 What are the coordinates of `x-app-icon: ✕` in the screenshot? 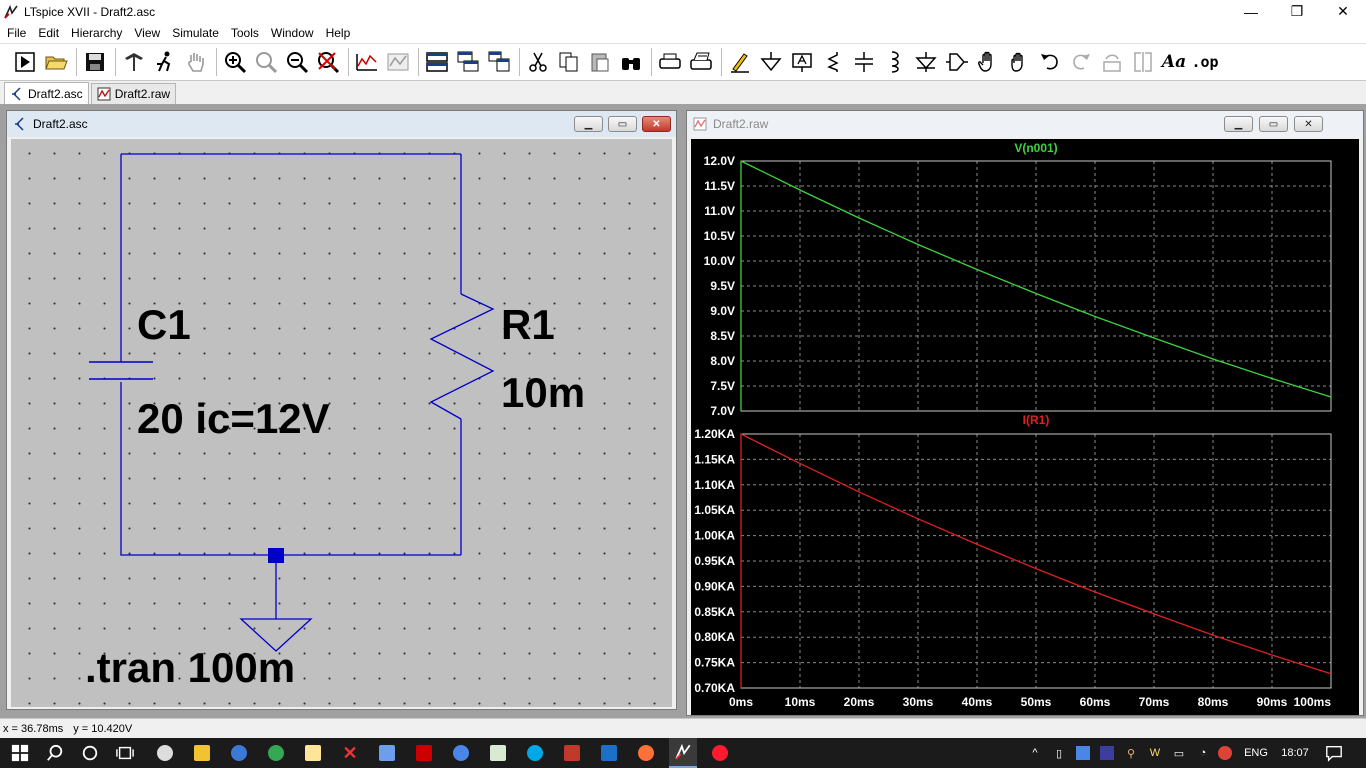 It's located at (350, 753).